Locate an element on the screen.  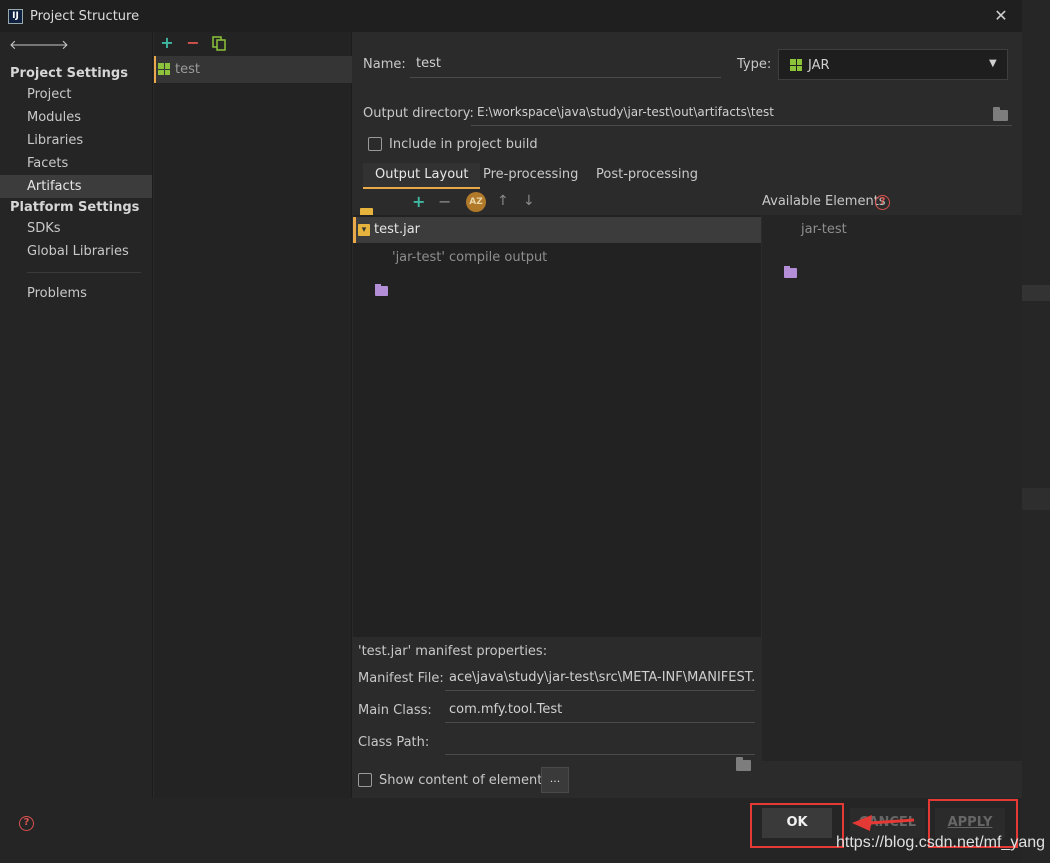
main-class-label: Main Class: is located at coordinates (395, 710).